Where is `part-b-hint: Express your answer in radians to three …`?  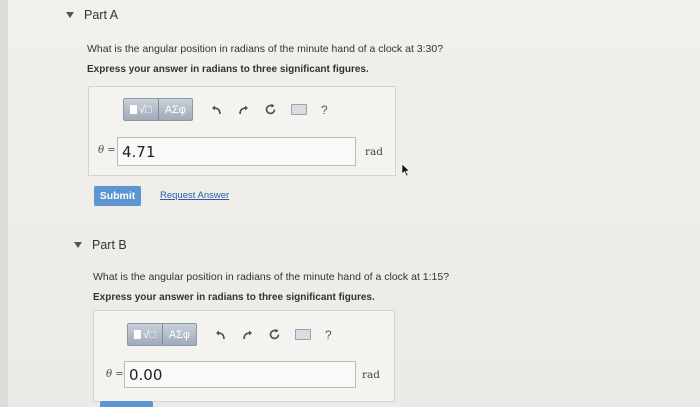
part-b-hint: Express your answer in radians to three … is located at coordinates (234, 297).